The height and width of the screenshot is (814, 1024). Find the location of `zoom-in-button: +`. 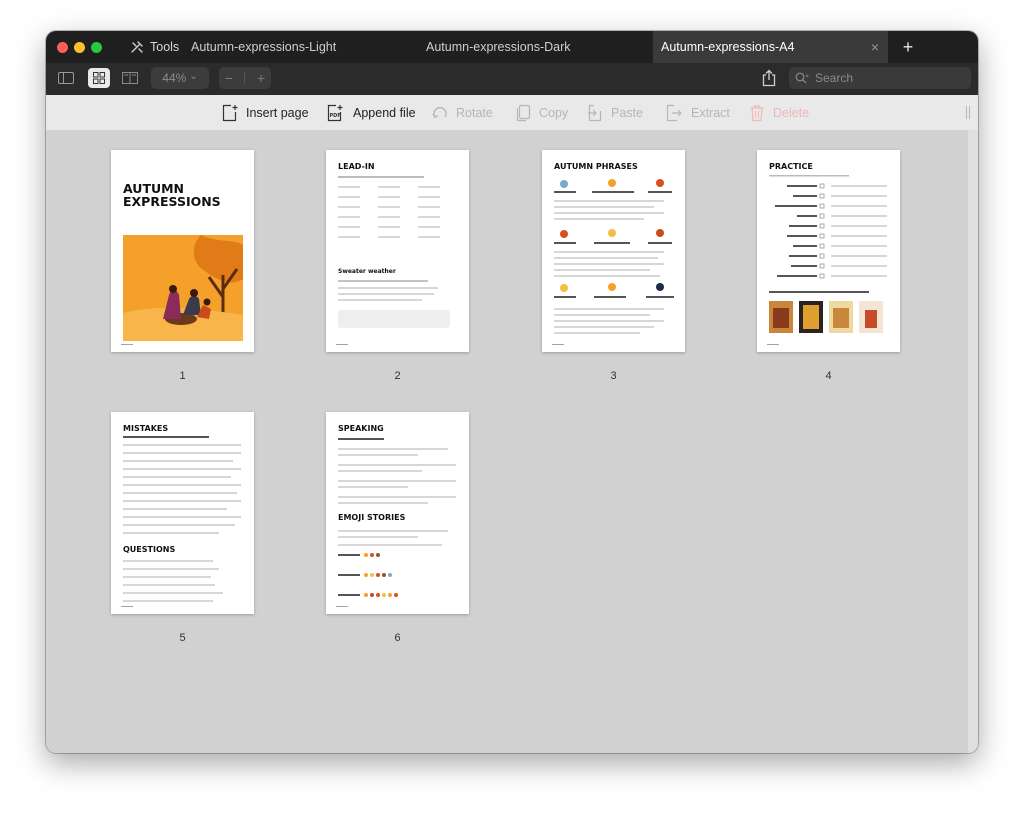

zoom-in-button: + is located at coordinates (261, 78).